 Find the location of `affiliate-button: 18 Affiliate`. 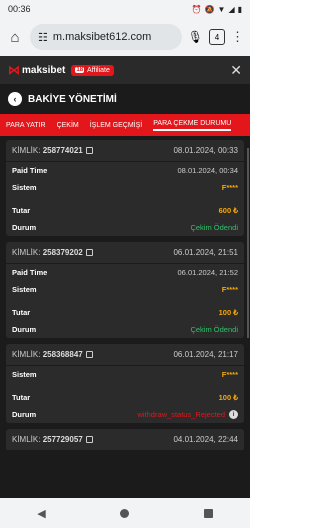

affiliate-button: 18 Affiliate is located at coordinates (92, 70).